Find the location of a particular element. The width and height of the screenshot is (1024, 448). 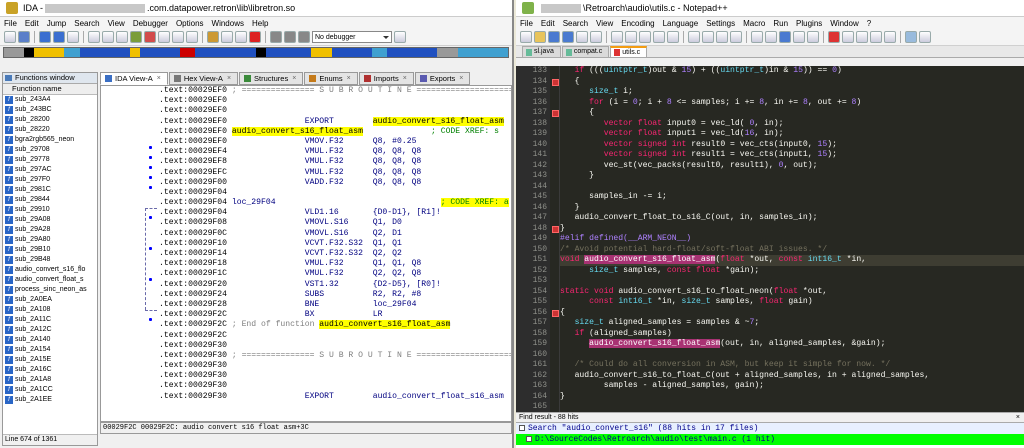

asm-line: .text:00029EF4 VMUL.F32 Q8, Q8, Q8 is located at coordinates (335, 152).